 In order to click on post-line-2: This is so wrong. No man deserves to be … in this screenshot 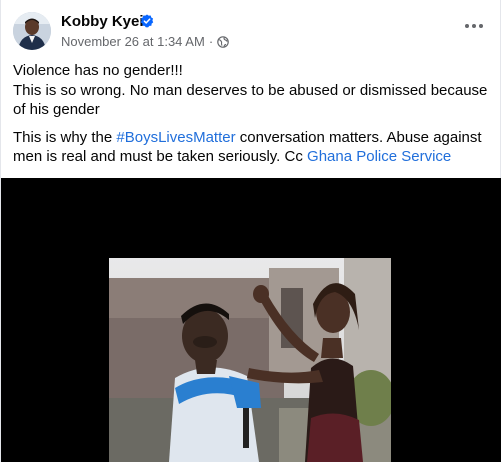, I will do `click(250, 100)`.